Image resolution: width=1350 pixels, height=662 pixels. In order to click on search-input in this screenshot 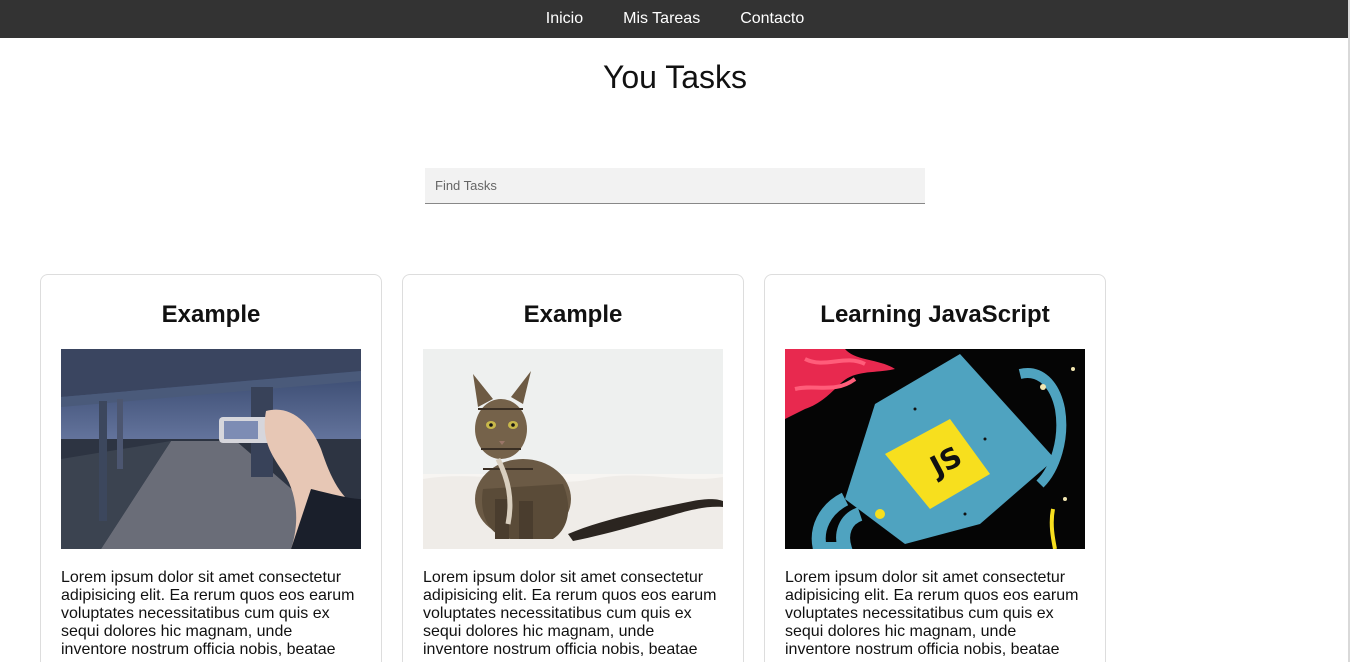, I will do `click(675, 186)`.